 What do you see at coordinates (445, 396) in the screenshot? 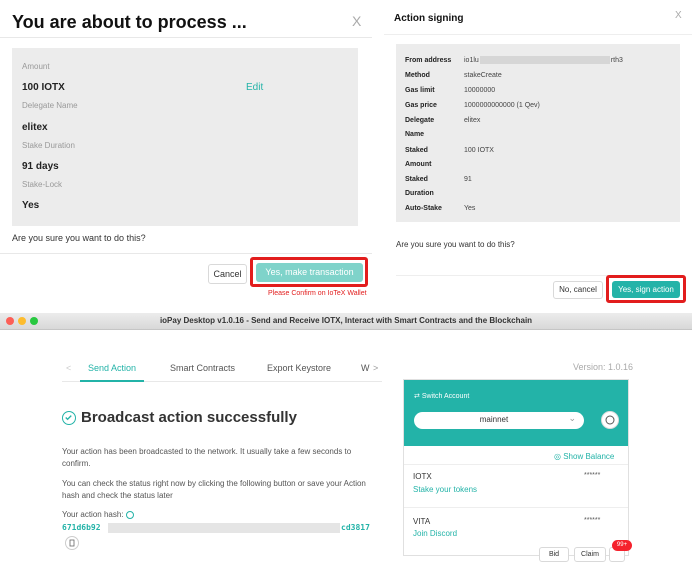
I see `switch-account-label: Switch Account` at bounding box center [445, 396].